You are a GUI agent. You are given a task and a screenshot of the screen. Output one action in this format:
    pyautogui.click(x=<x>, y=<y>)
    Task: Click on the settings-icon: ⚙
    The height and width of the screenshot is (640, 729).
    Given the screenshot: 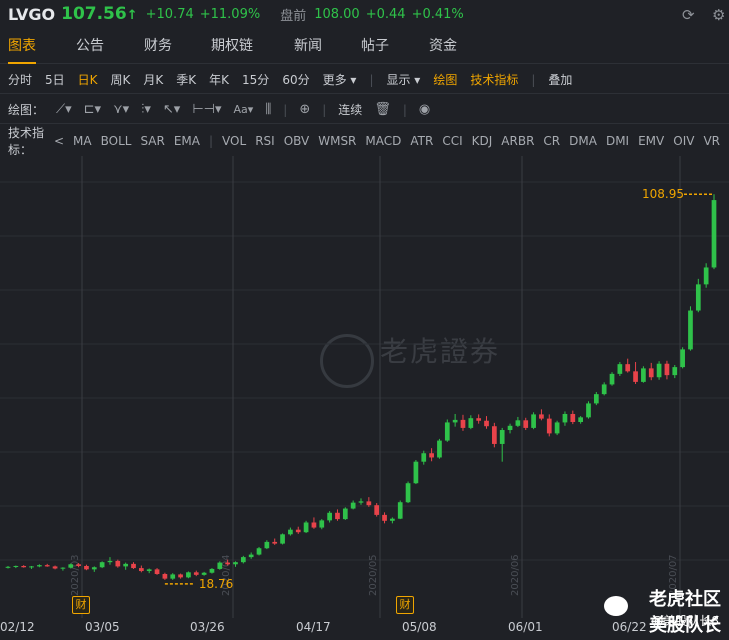 What is the action you would take?
    pyautogui.click(x=718, y=15)
    